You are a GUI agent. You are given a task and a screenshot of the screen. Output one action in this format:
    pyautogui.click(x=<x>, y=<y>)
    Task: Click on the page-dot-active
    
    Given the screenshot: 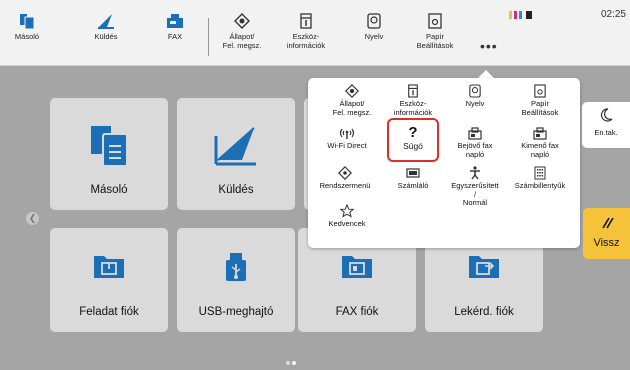 What is the action you would take?
    pyautogui.click(x=294, y=363)
    